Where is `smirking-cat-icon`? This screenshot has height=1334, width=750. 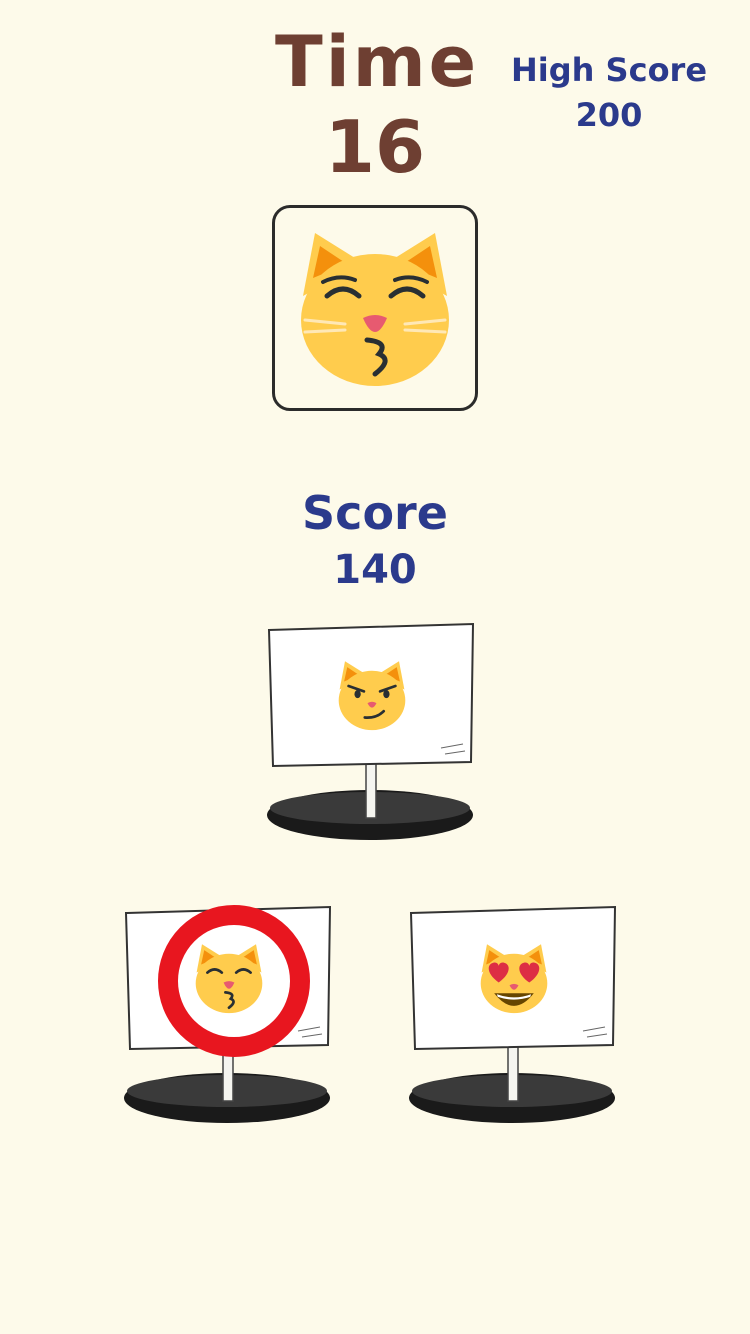 smirking-cat-icon is located at coordinates (372, 696).